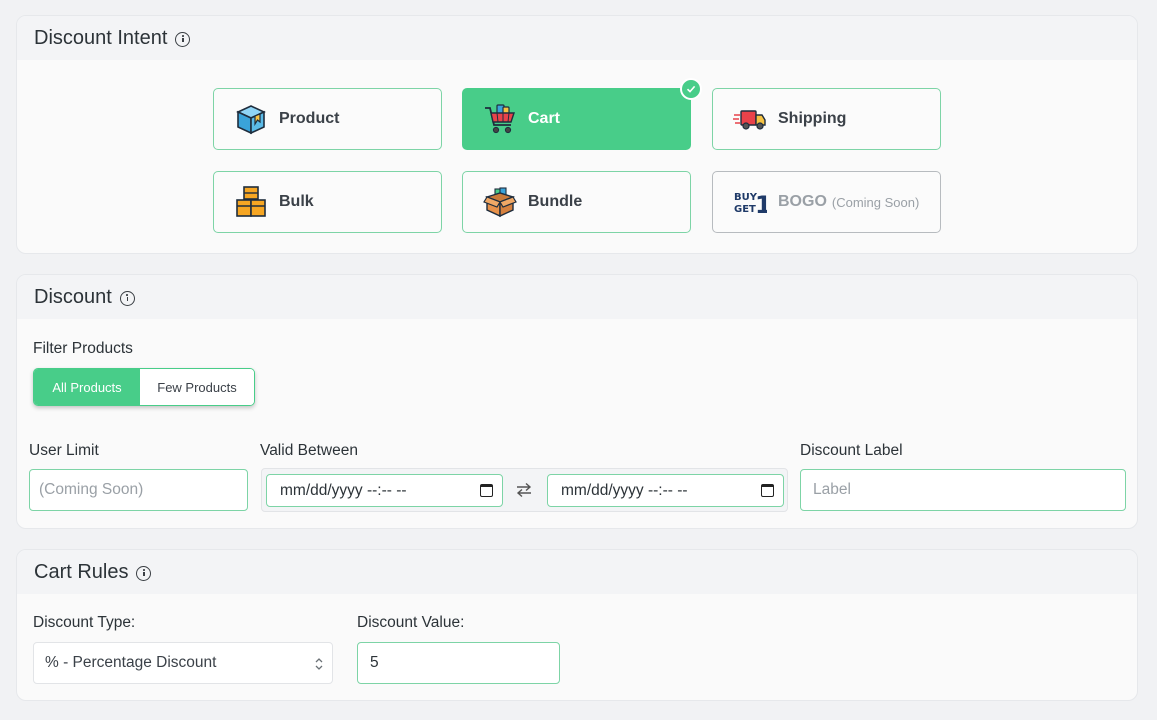 This screenshot has height=720, width=1157. I want to click on swap-arrows-icon, so click(524, 492).